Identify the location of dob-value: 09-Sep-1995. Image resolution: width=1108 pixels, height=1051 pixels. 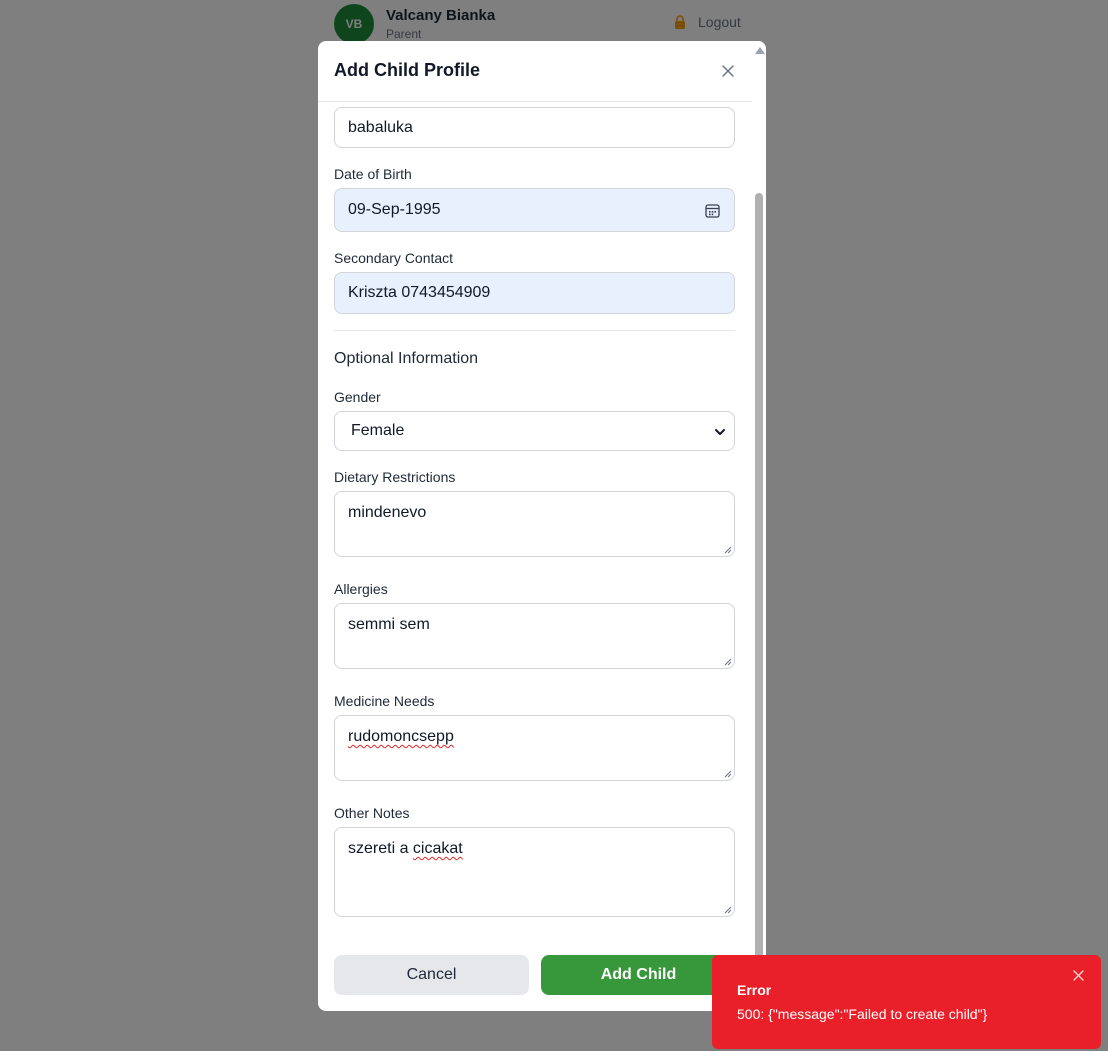
(394, 209).